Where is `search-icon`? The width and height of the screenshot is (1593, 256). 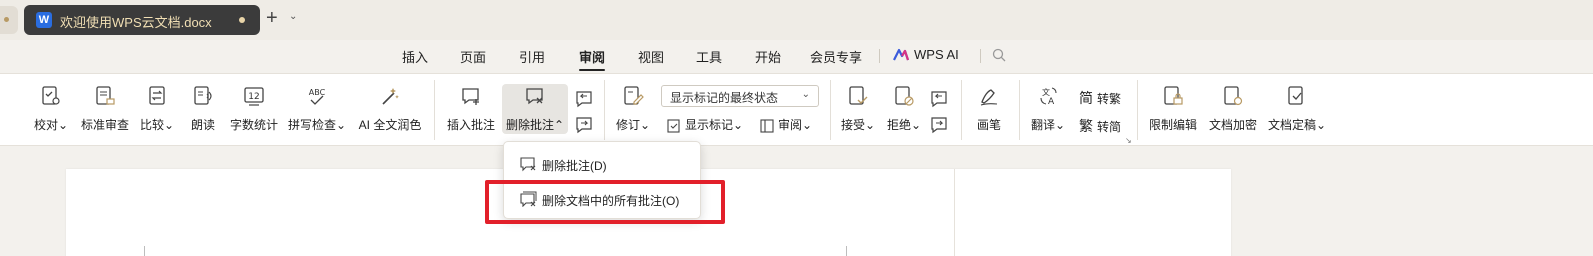
search-icon is located at coordinates (999, 55).